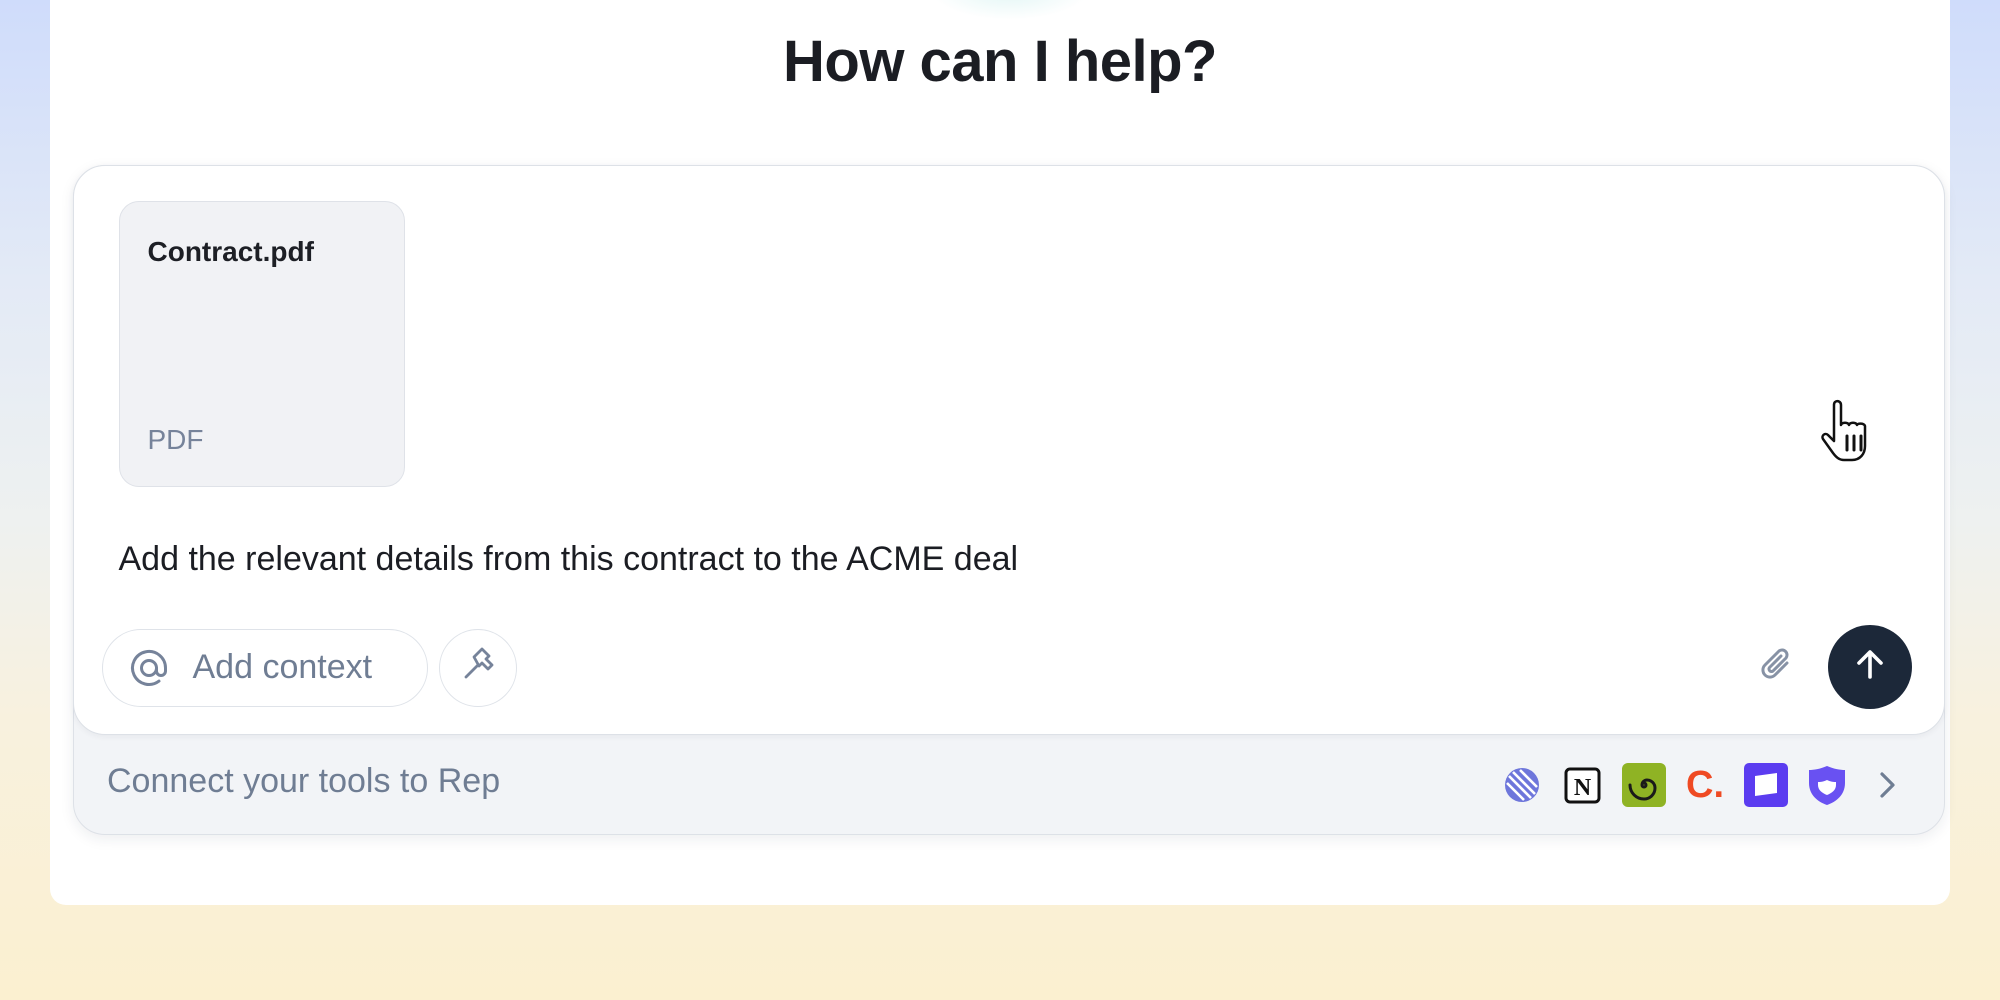 The width and height of the screenshot is (2000, 1000). I want to click on attachment-card: Contract.pdf PDF, so click(261, 343).